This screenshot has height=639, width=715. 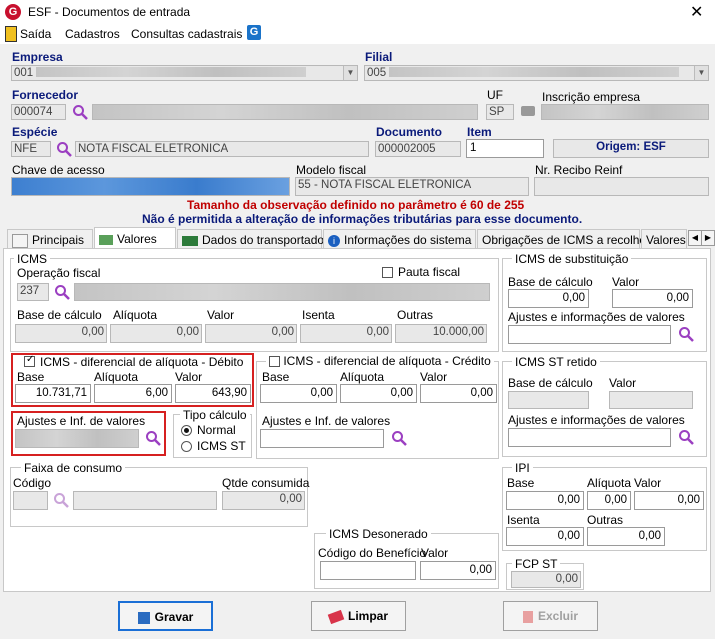 What do you see at coordinates (213, 393) in the screenshot?
I see `difal-debito-valor-field: 643,90` at bounding box center [213, 393].